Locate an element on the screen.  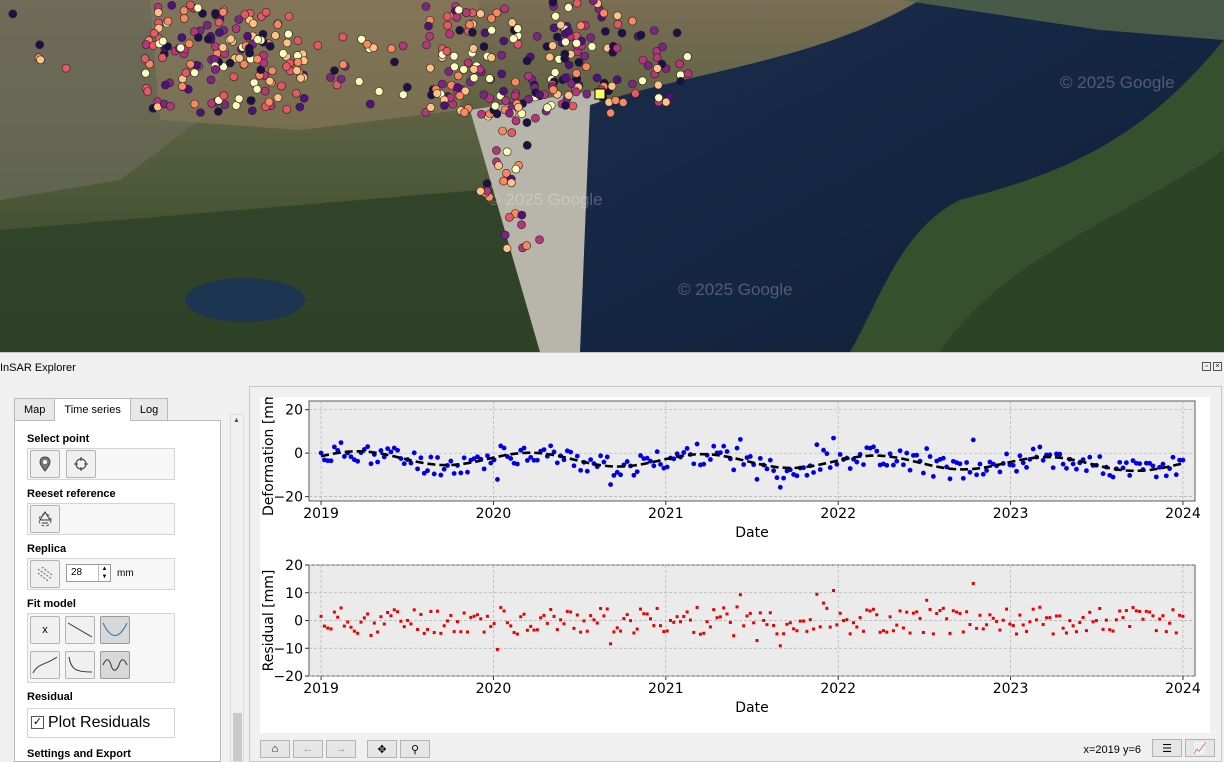
replica-button is located at coordinates (45, 574).